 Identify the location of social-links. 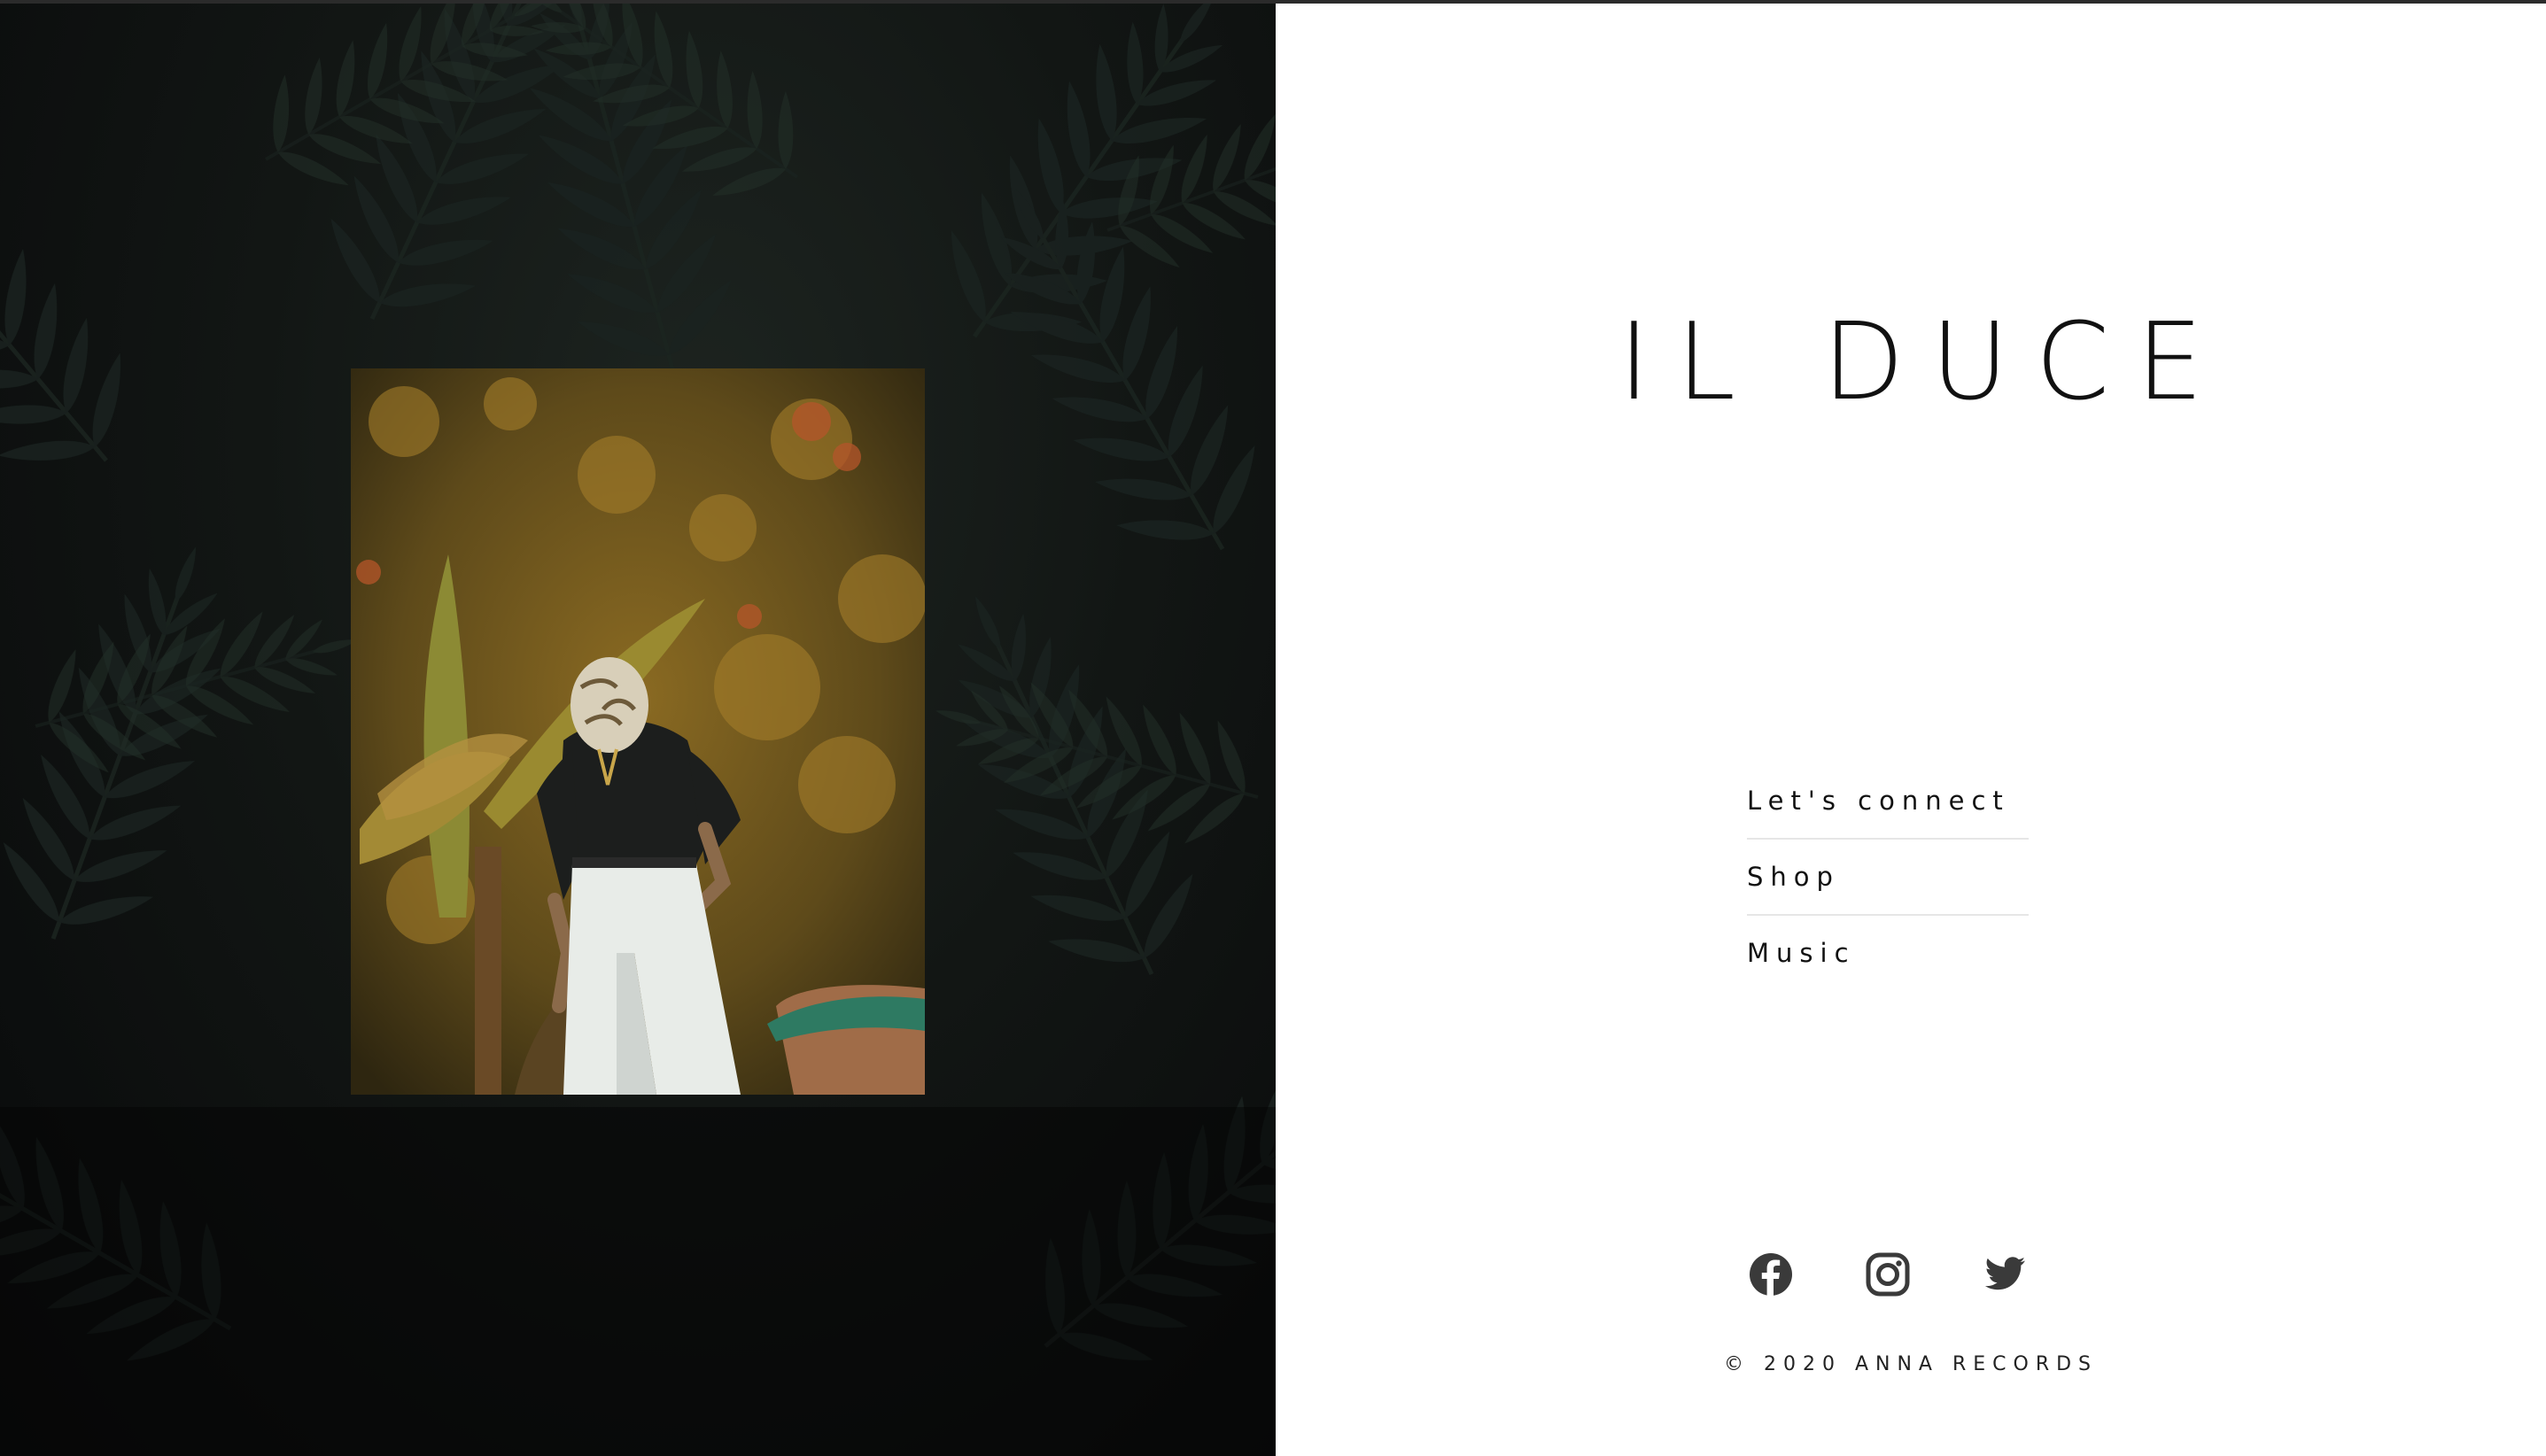
(1888, 1274).